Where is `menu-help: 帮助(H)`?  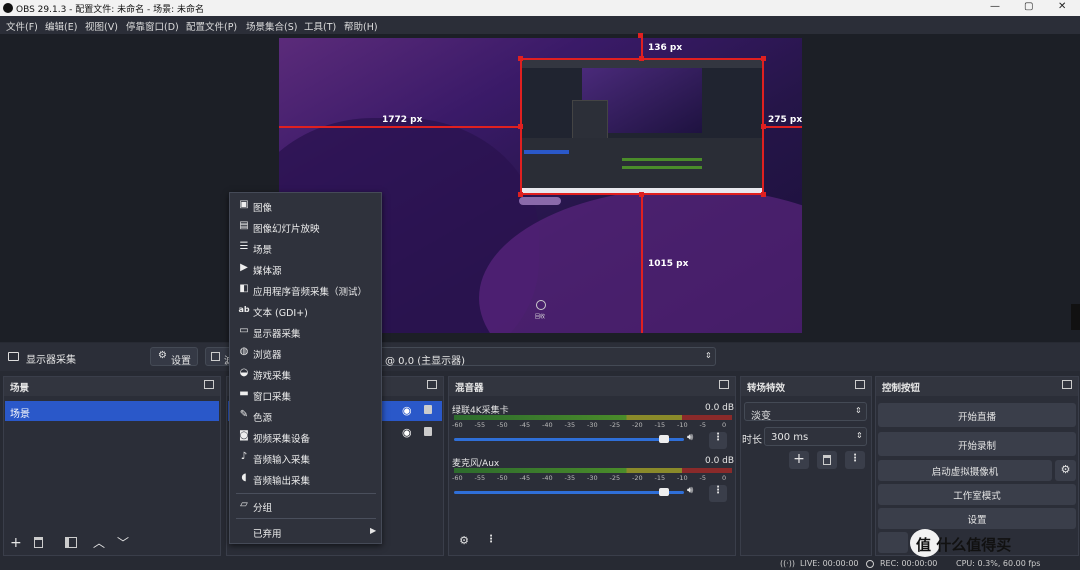 menu-help: 帮助(H) is located at coordinates (361, 26).